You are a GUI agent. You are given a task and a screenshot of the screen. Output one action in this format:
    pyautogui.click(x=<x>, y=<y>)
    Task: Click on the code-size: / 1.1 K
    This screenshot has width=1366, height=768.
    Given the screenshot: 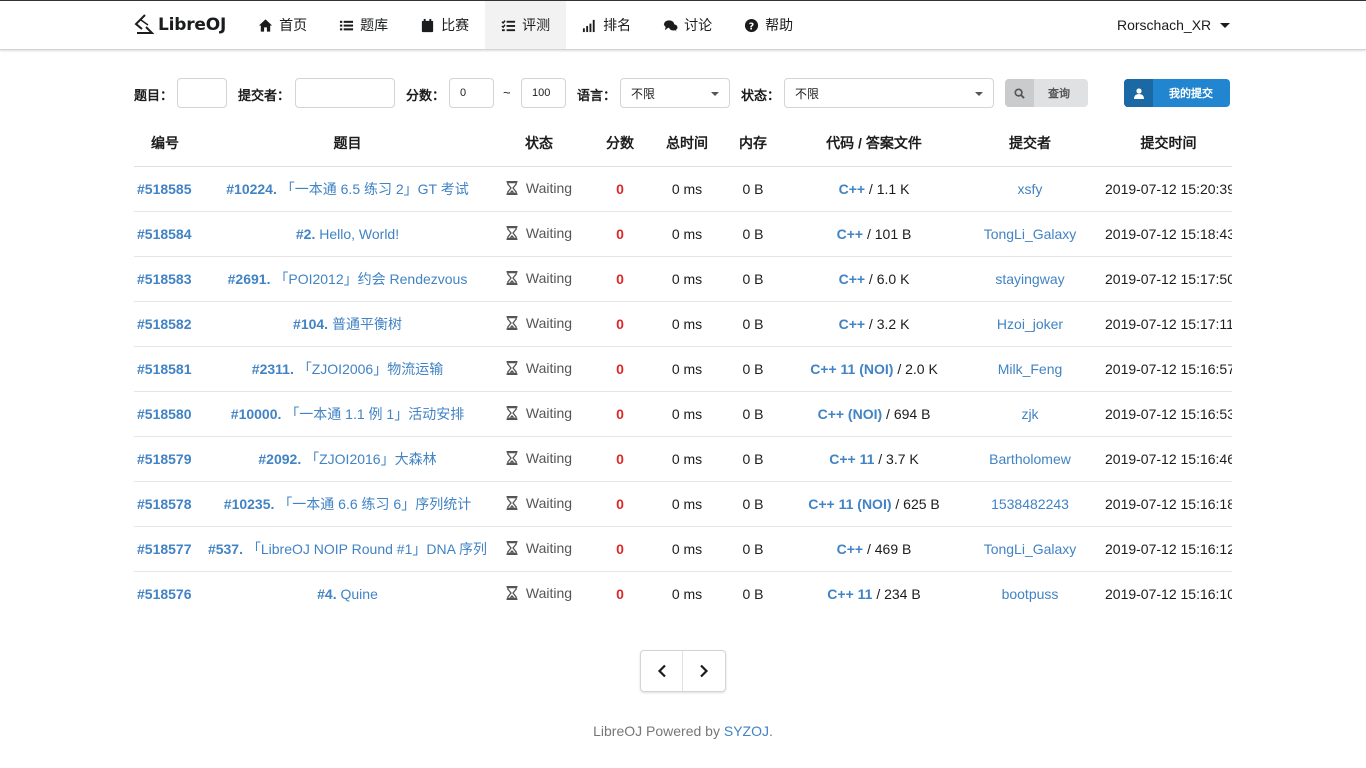 What is the action you would take?
    pyautogui.click(x=887, y=188)
    